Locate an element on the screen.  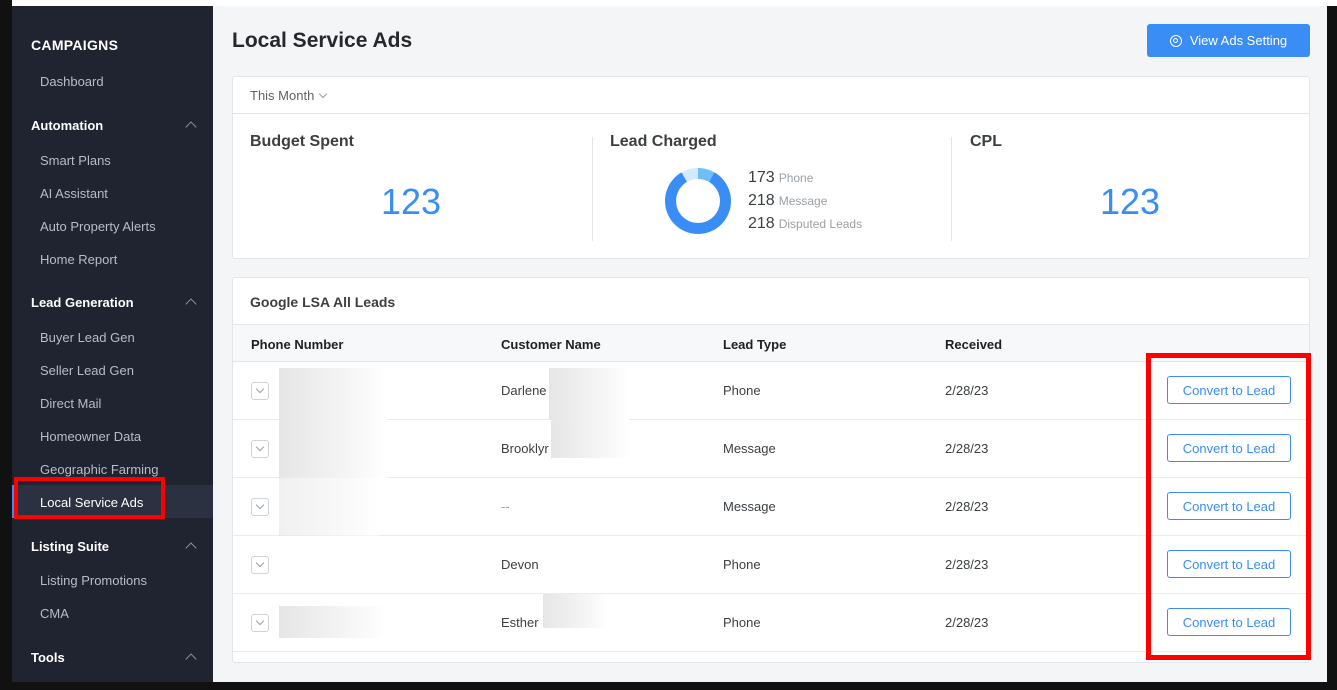
legend-disputed: 218 Disputed Leads is located at coordinates (805, 224).